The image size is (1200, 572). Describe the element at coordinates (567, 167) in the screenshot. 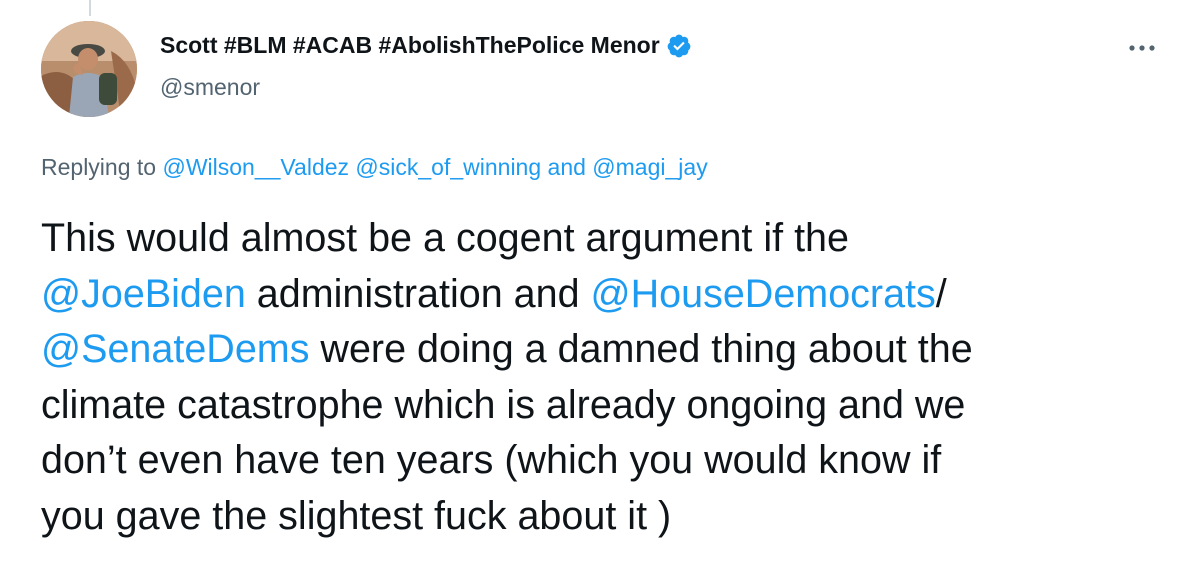

I see `reply-conjunction: and` at that location.